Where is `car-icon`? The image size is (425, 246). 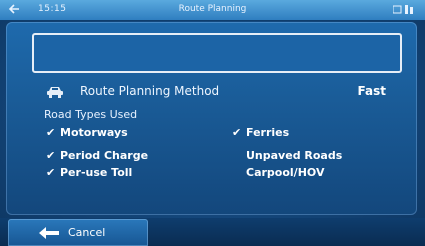
car-icon is located at coordinates (55, 92).